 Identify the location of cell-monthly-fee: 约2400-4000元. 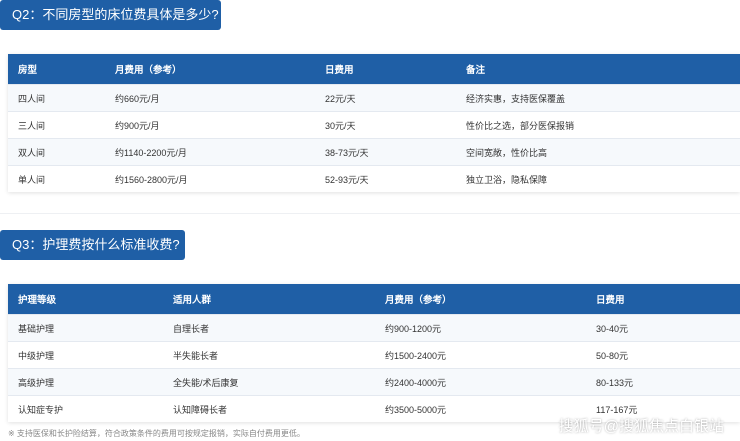
(480, 382).